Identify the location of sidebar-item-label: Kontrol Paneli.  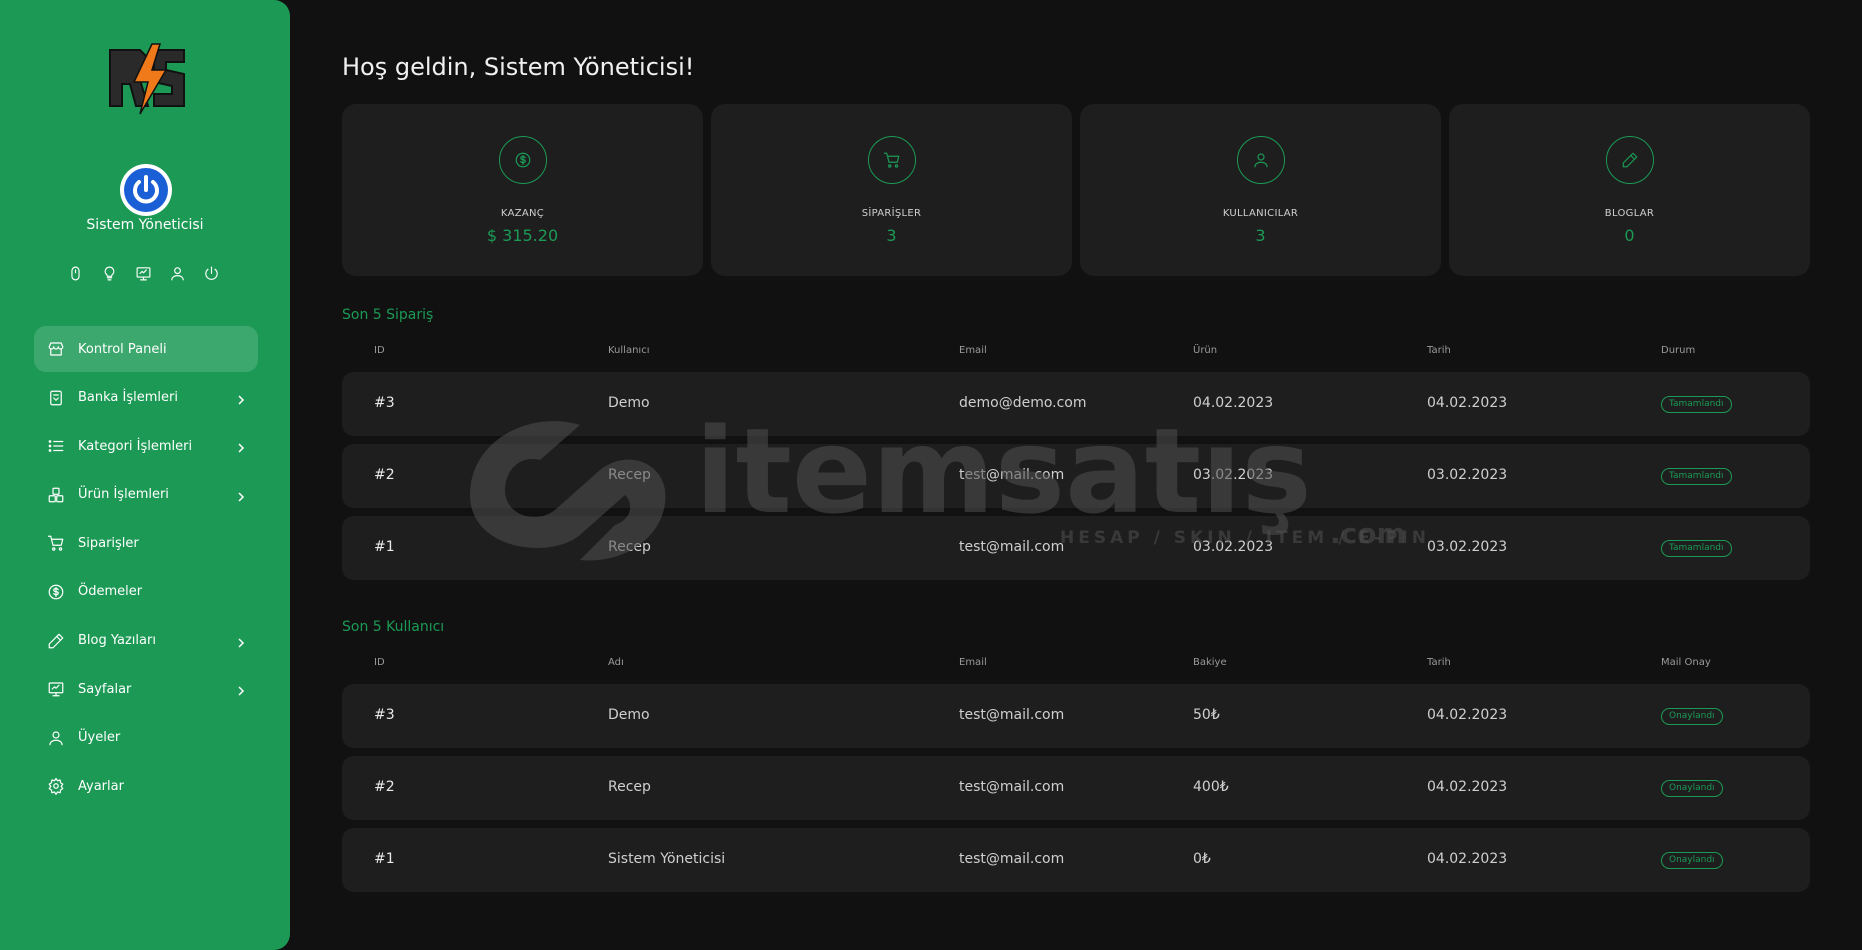
(122, 349).